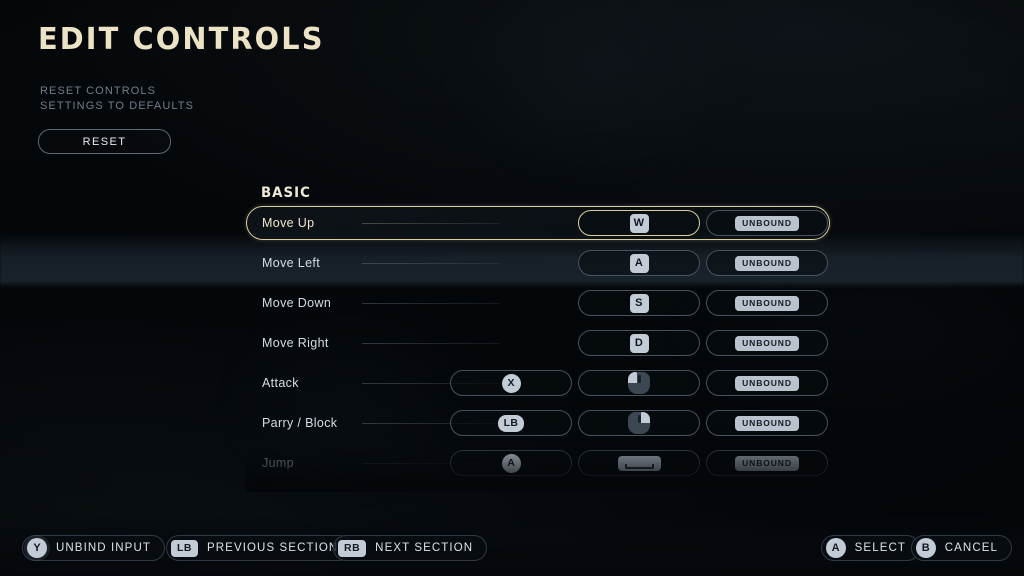 This screenshot has width=1024, height=576. What do you see at coordinates (971, 548) in the screenshot?
I see `prompt-label: CANCEL` at bounding box center [971, 548].